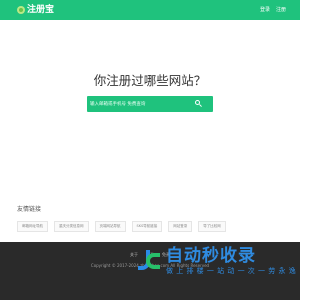  I want to click on header-links: 登录 注册, so click(273, 10).